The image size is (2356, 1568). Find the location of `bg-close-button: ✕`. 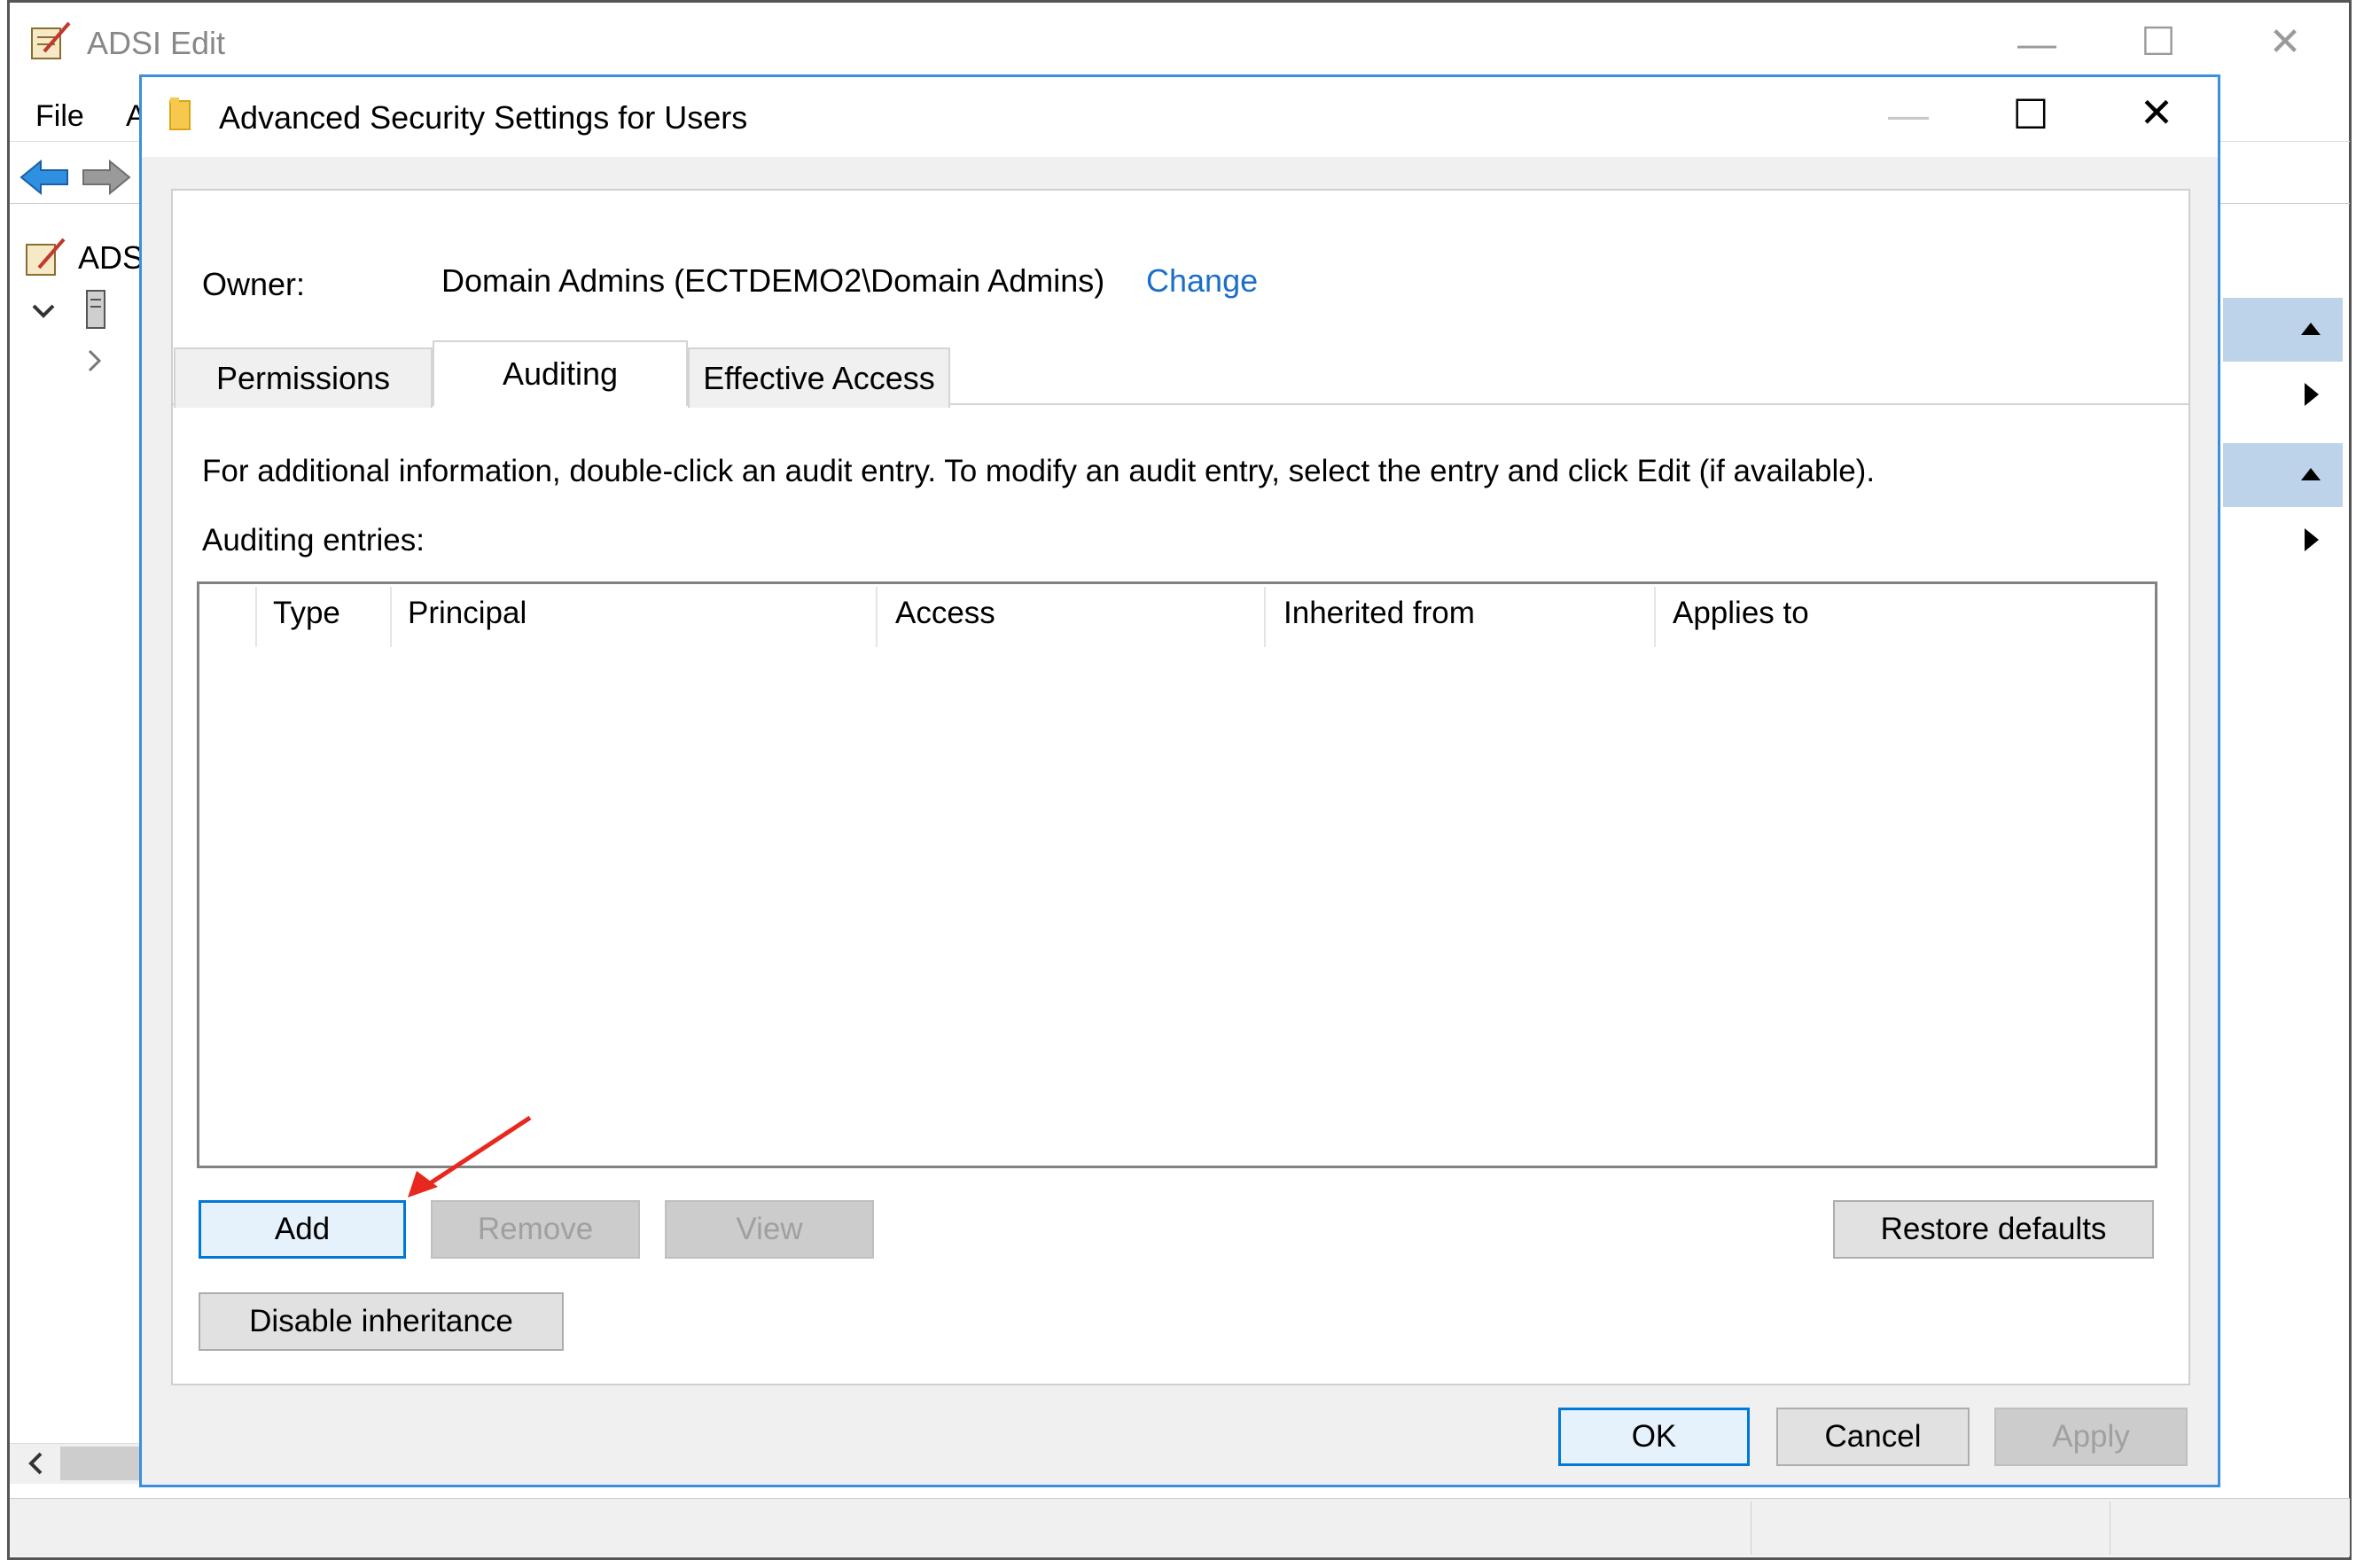

bg-close-button: ✕ is located at coordinates (2285, 42).